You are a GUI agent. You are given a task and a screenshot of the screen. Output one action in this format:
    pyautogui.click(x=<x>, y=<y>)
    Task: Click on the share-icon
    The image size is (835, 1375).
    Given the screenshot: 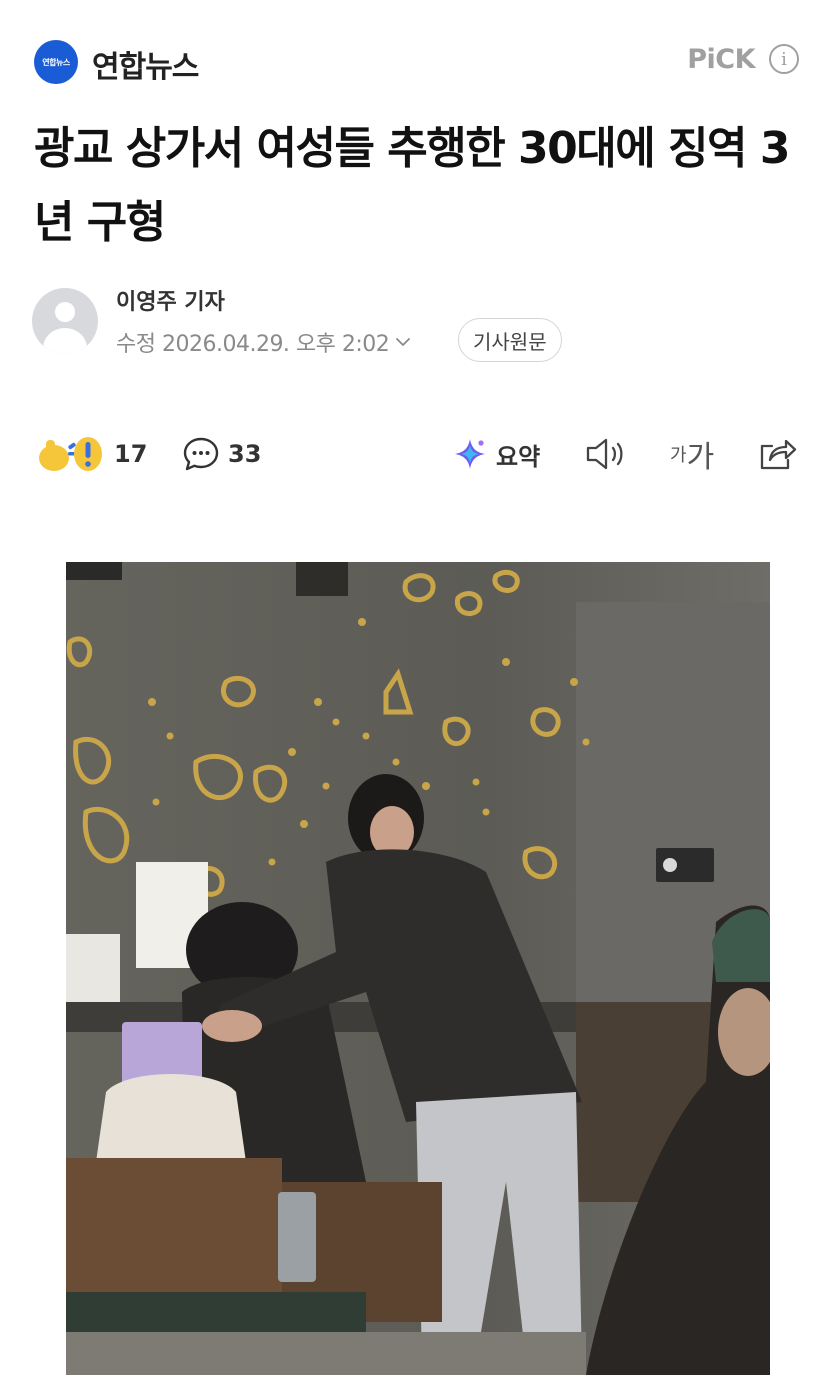 What is the action you would take?
    pyautogui.click(x=778, y=454)
    